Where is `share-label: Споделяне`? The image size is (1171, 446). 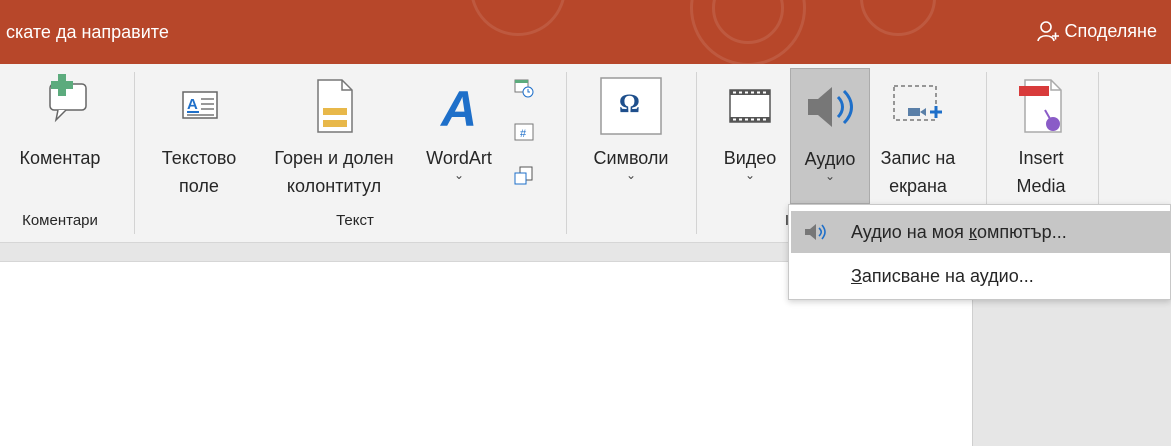
share-label: Споделяне is located at coordinates (1110, 30).